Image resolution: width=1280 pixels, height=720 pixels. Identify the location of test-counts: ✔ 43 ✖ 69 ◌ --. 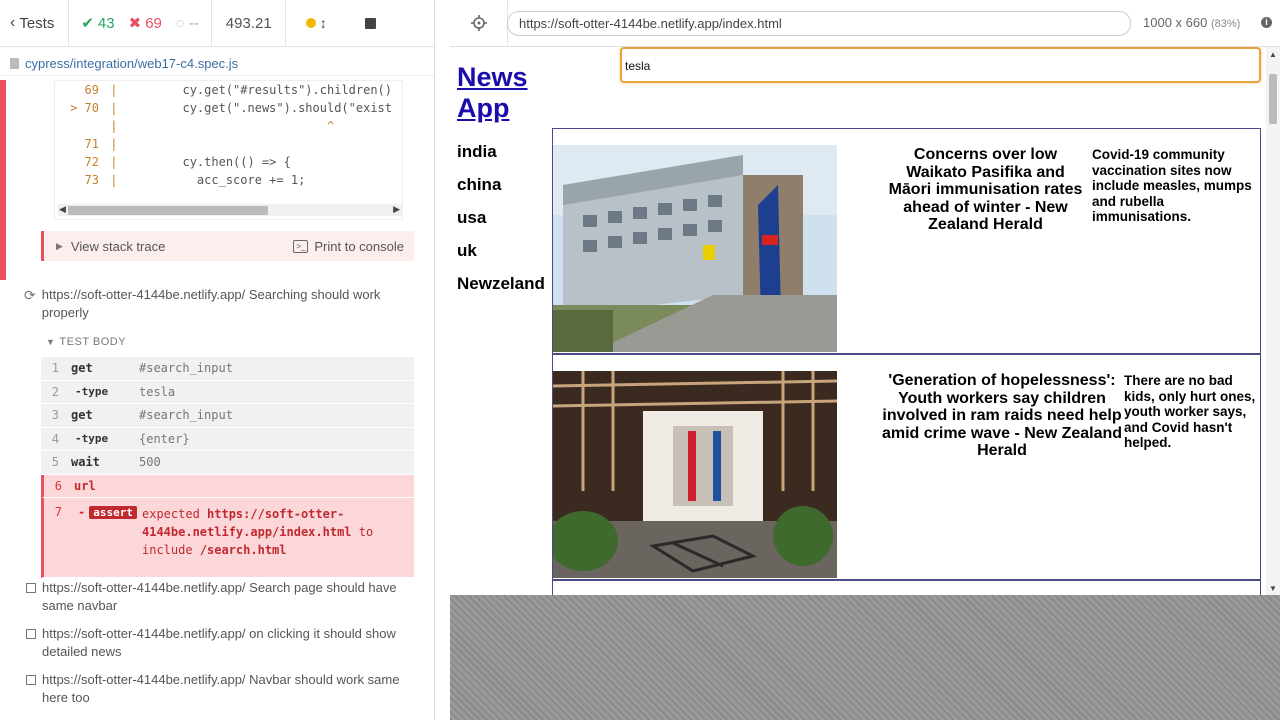
(140, 23).